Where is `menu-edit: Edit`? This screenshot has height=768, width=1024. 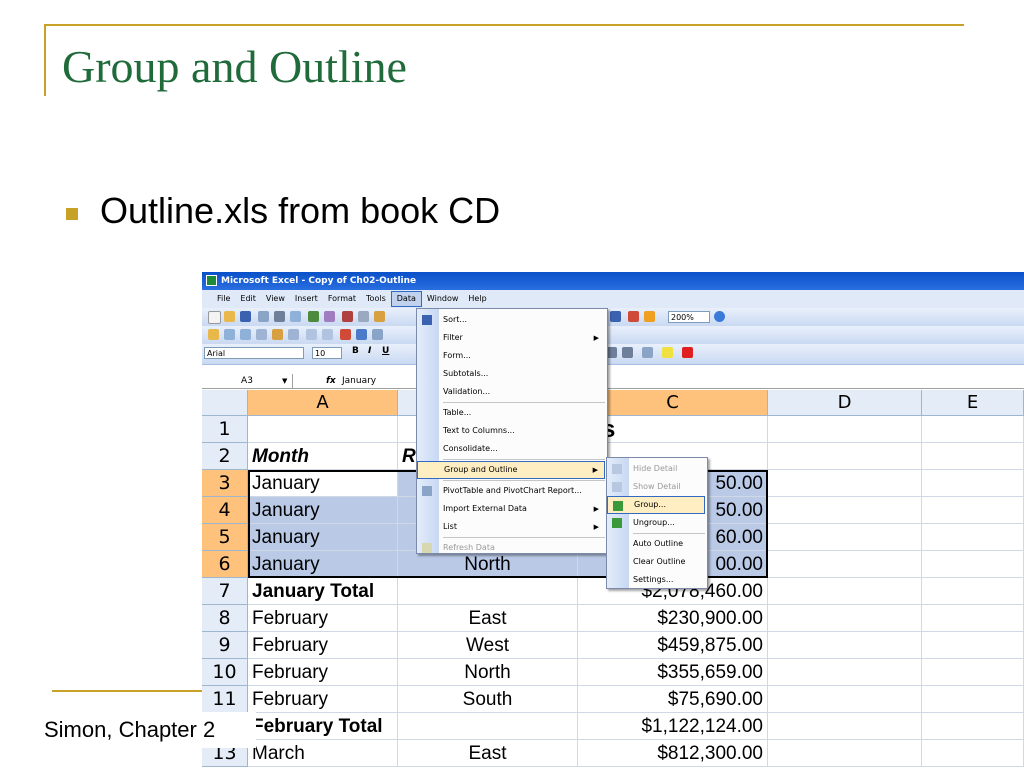 menu-edit: Edit is located at coordinates (248, 299).